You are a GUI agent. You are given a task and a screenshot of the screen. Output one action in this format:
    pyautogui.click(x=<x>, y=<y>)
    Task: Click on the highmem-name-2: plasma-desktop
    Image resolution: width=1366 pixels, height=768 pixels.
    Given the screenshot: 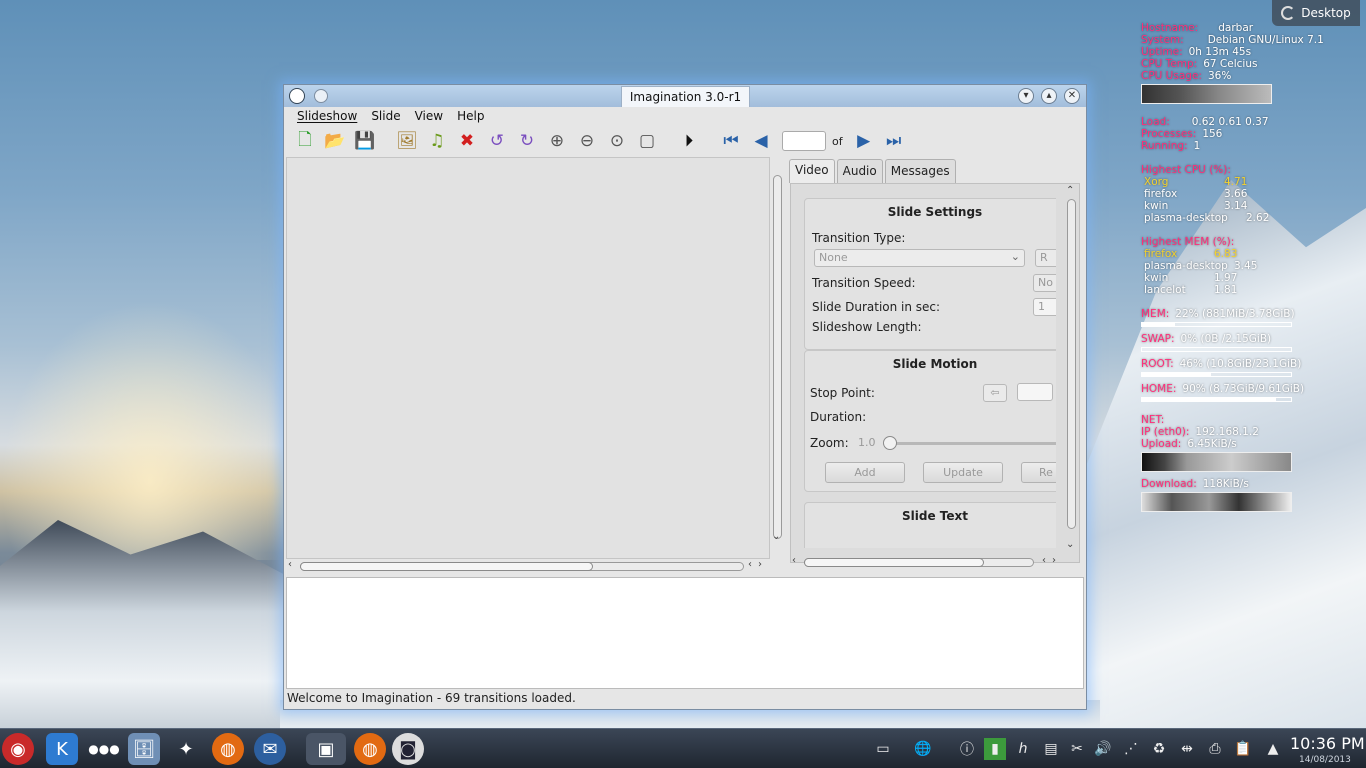 What is the action you would take?
    pyautogui.click(x=1186, y=266)
    